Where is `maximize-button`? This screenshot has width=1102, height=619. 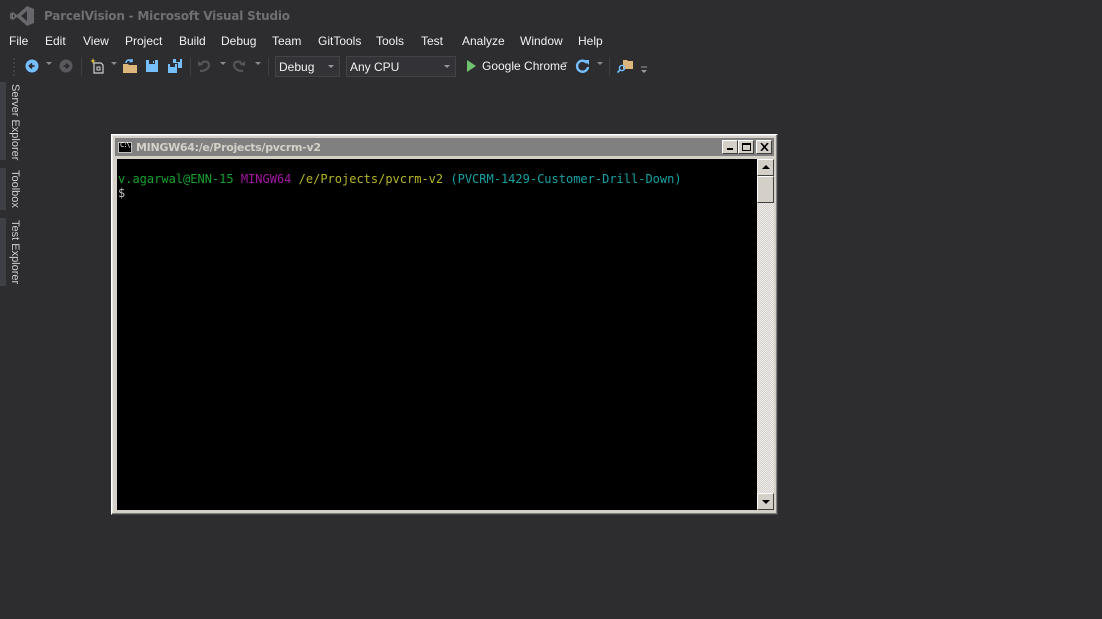 maximize-button is located at coordinates (746, 147).